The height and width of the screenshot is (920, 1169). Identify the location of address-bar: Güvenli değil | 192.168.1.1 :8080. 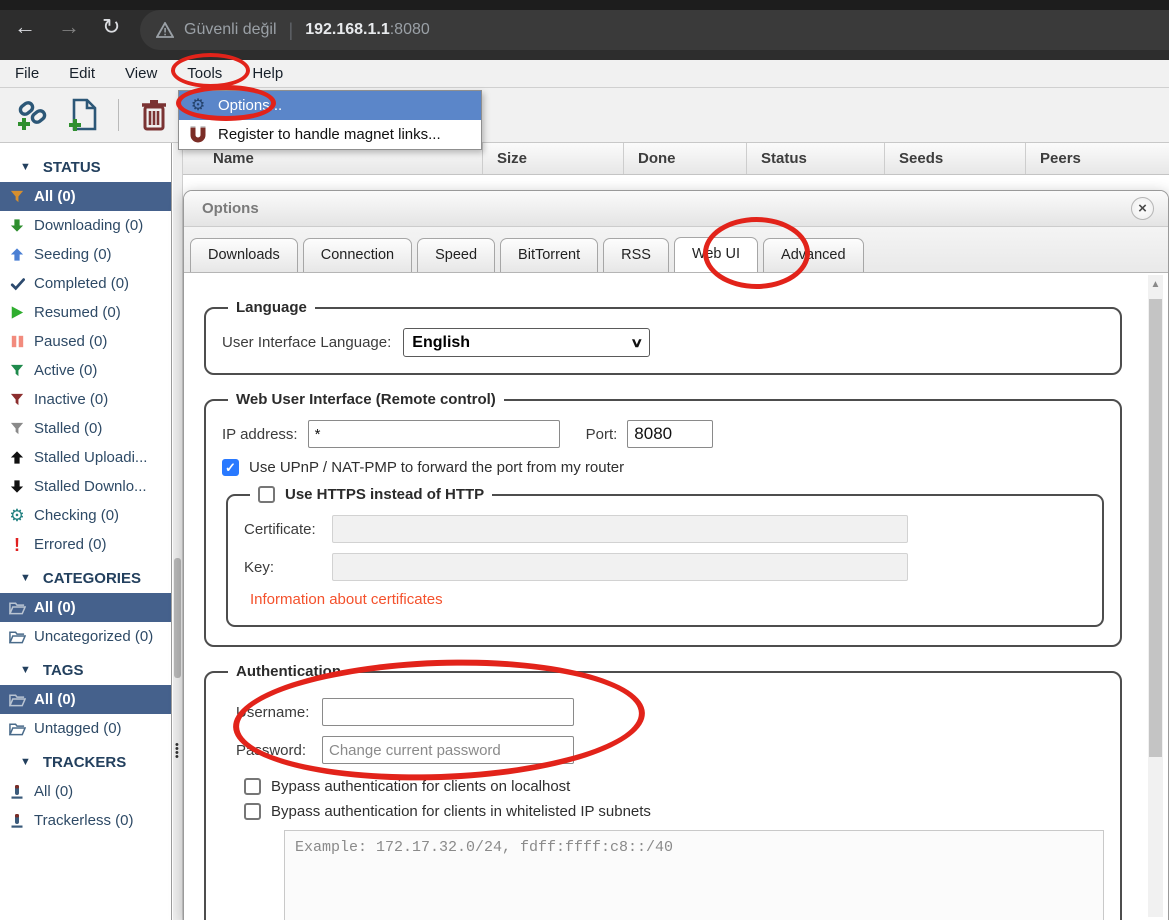
(654, 30).